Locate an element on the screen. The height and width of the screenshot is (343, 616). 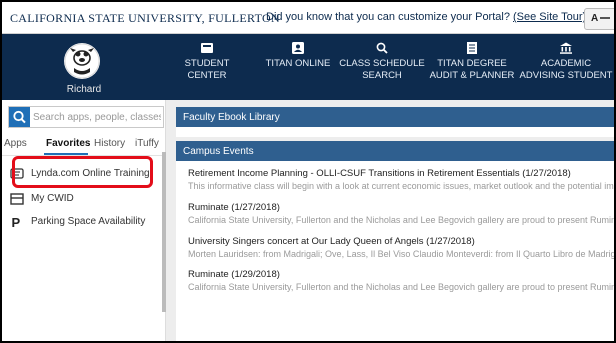
id-card-icon is located at coordinates (17, 199).